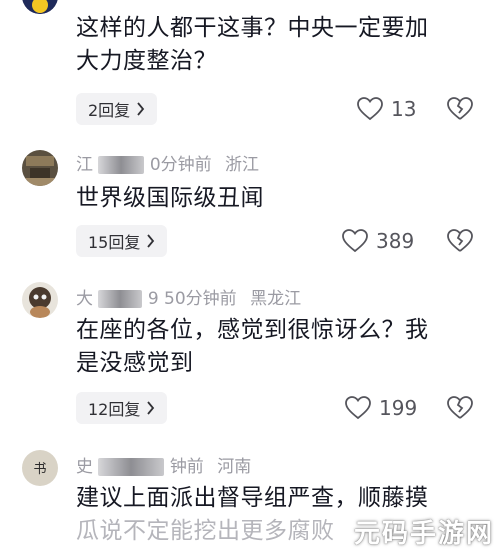 Image resolution: width=500 pixels, height=552 pixels. Describe the element at coordinates (276, 45) in the screenshot. I see `comment-text: 这样的人都干这事？中央一定要加 大力度整治？` at that location.